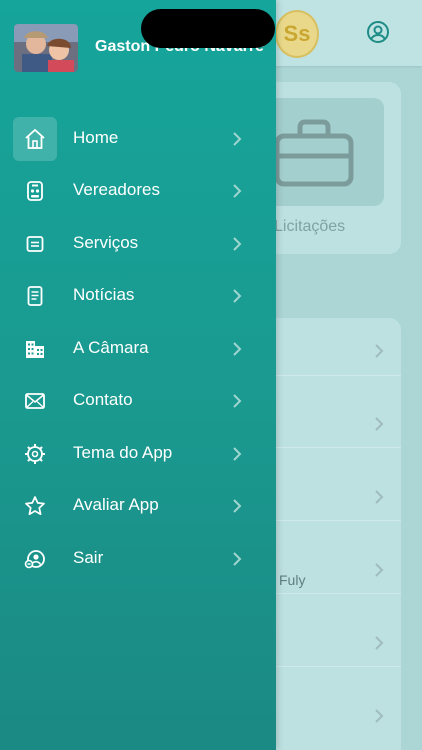 The height and width of the screenshot is (750, 422). I want to click on theme-icon, so click(35, 454).